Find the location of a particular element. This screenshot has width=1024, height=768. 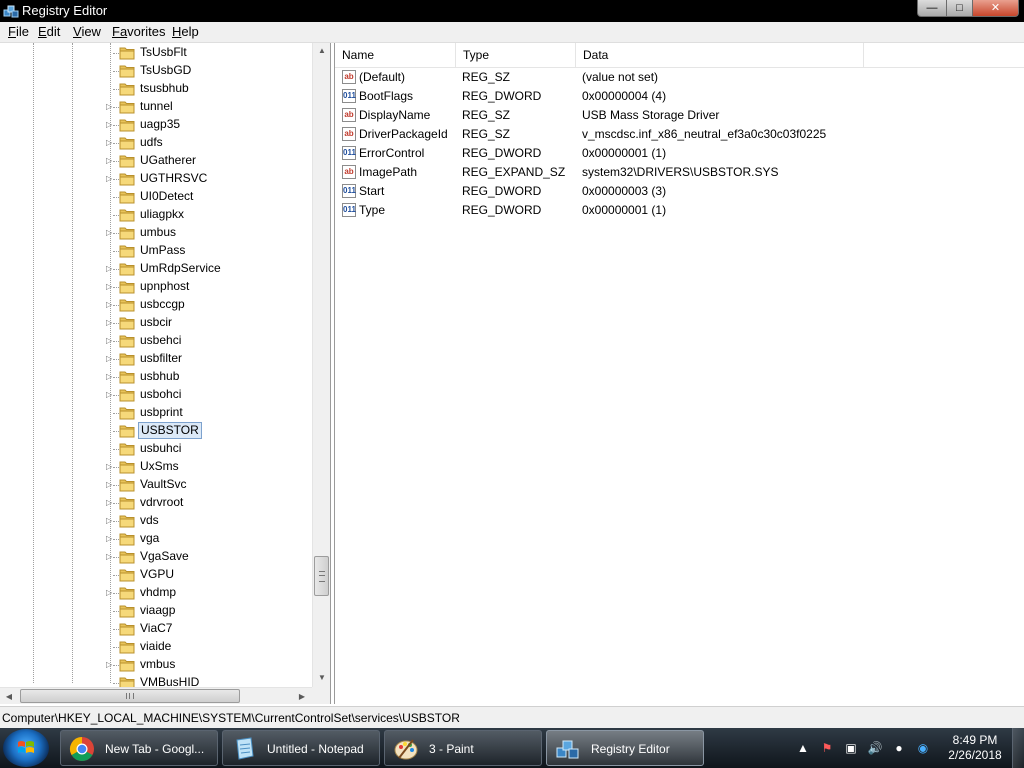

tree-item: UmPass is located at coordinates (156, 251).